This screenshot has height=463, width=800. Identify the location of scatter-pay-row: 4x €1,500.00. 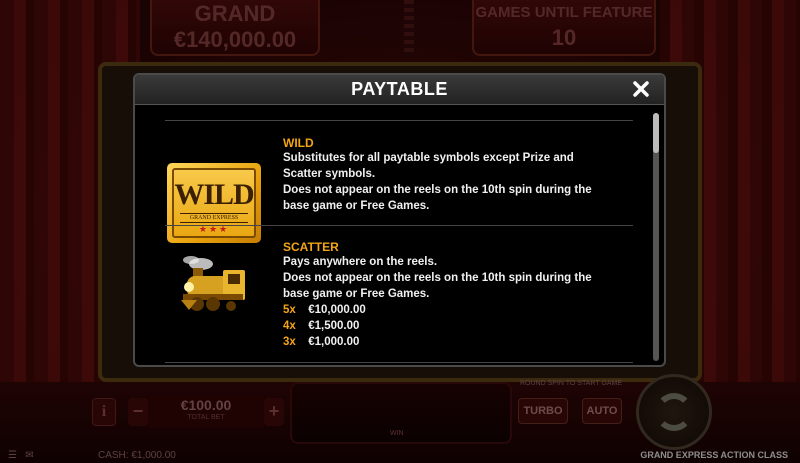
(321, 326).